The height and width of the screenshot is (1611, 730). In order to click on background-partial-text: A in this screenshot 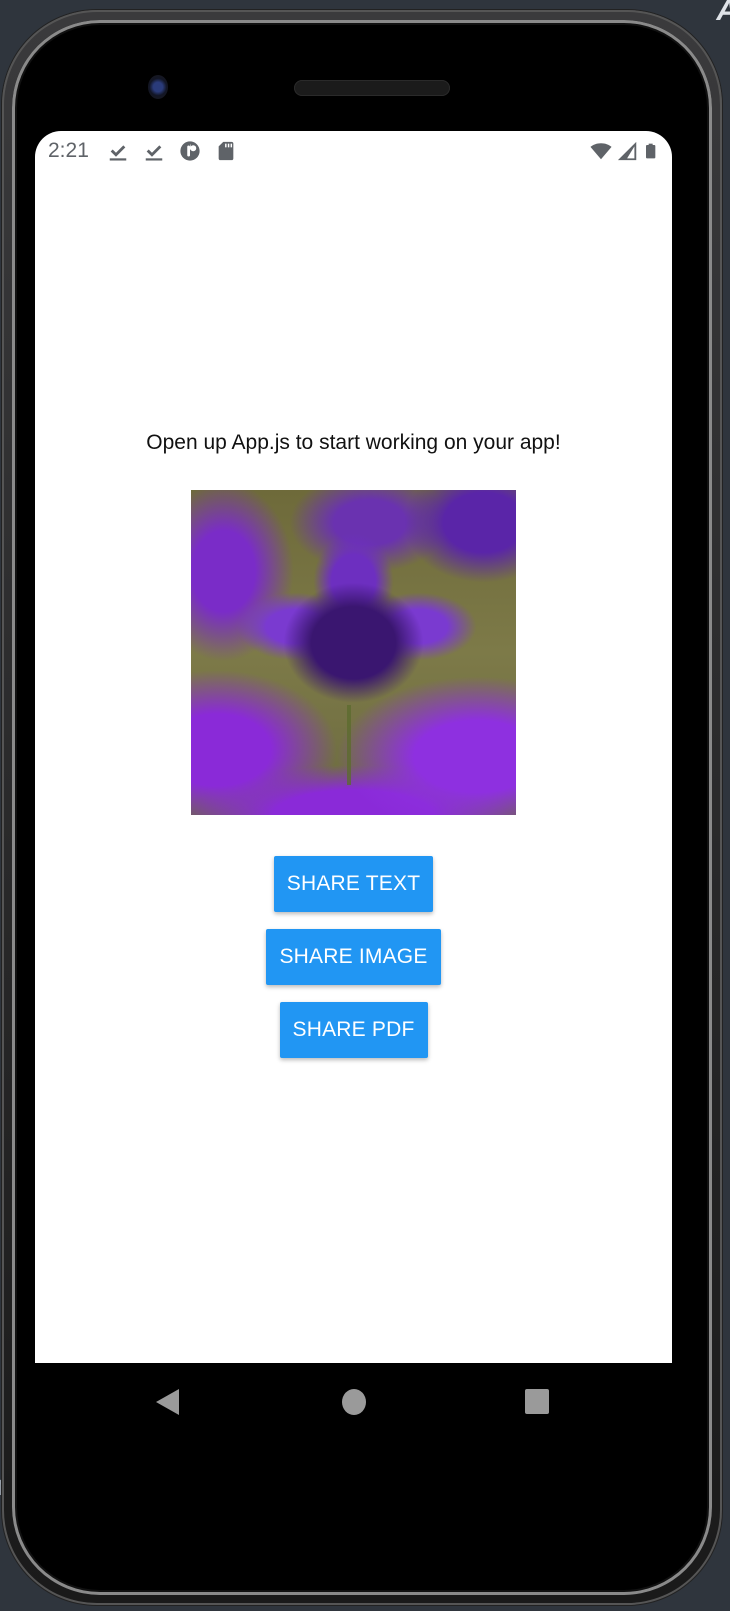, I will do `click(723, 14)`.